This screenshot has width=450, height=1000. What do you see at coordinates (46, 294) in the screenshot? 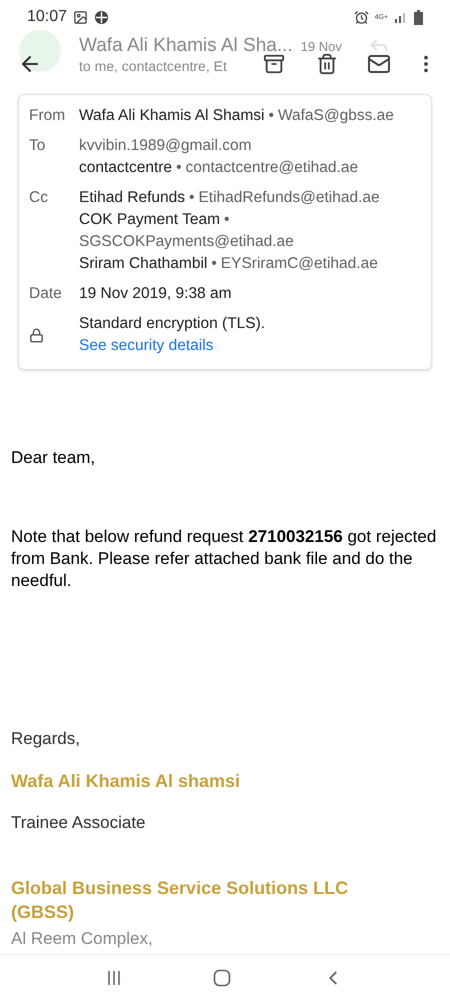
I see `field-label: Date` at bounding box center [46, 294].